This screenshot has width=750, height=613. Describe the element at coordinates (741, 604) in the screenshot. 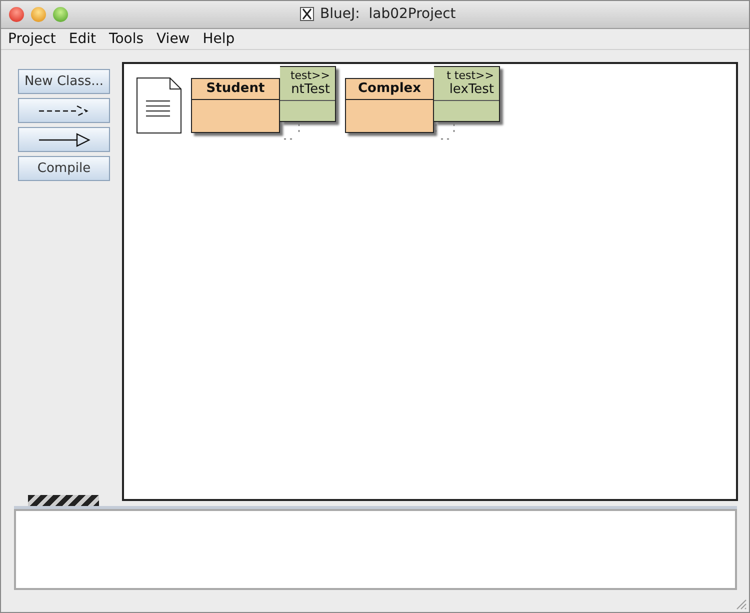

I see `resize-grip-icon` at that location.